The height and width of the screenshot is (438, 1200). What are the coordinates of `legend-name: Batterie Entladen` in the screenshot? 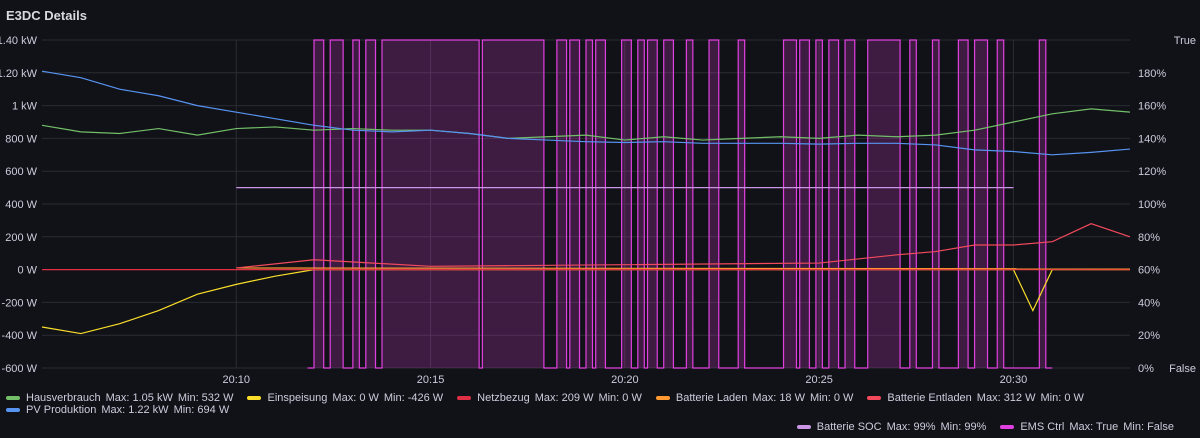 It's located at (929, 398).